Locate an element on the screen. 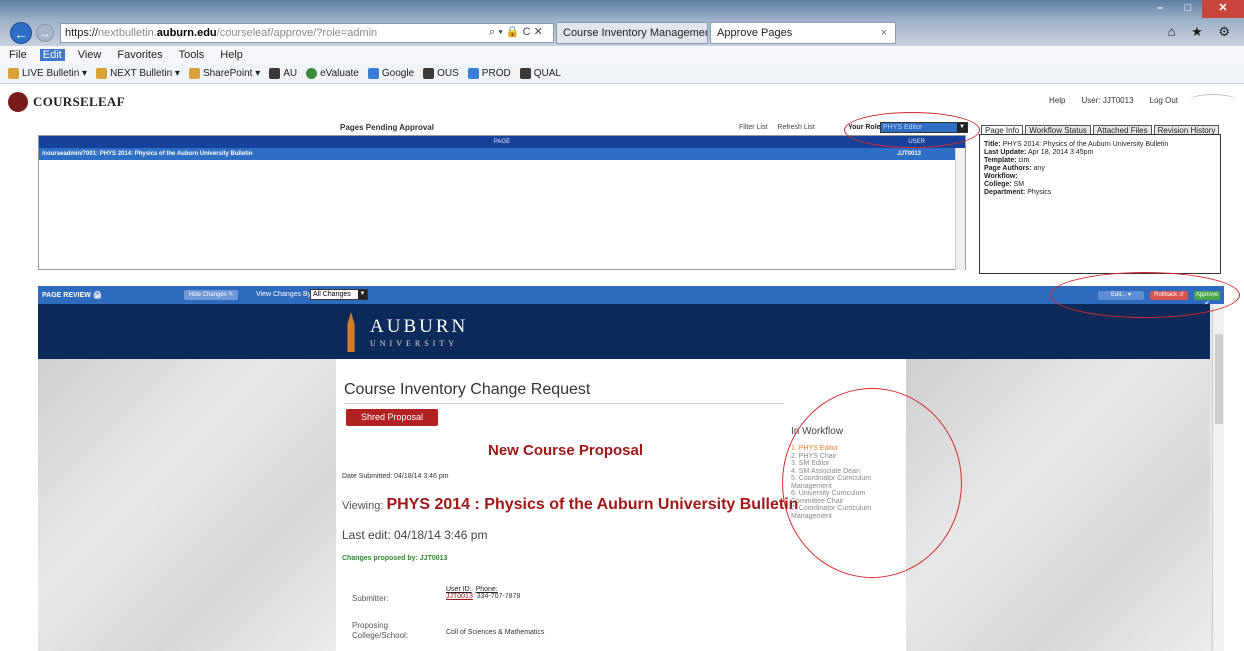  fav-evaluate: eValuate is located at coordinates (332, 73).